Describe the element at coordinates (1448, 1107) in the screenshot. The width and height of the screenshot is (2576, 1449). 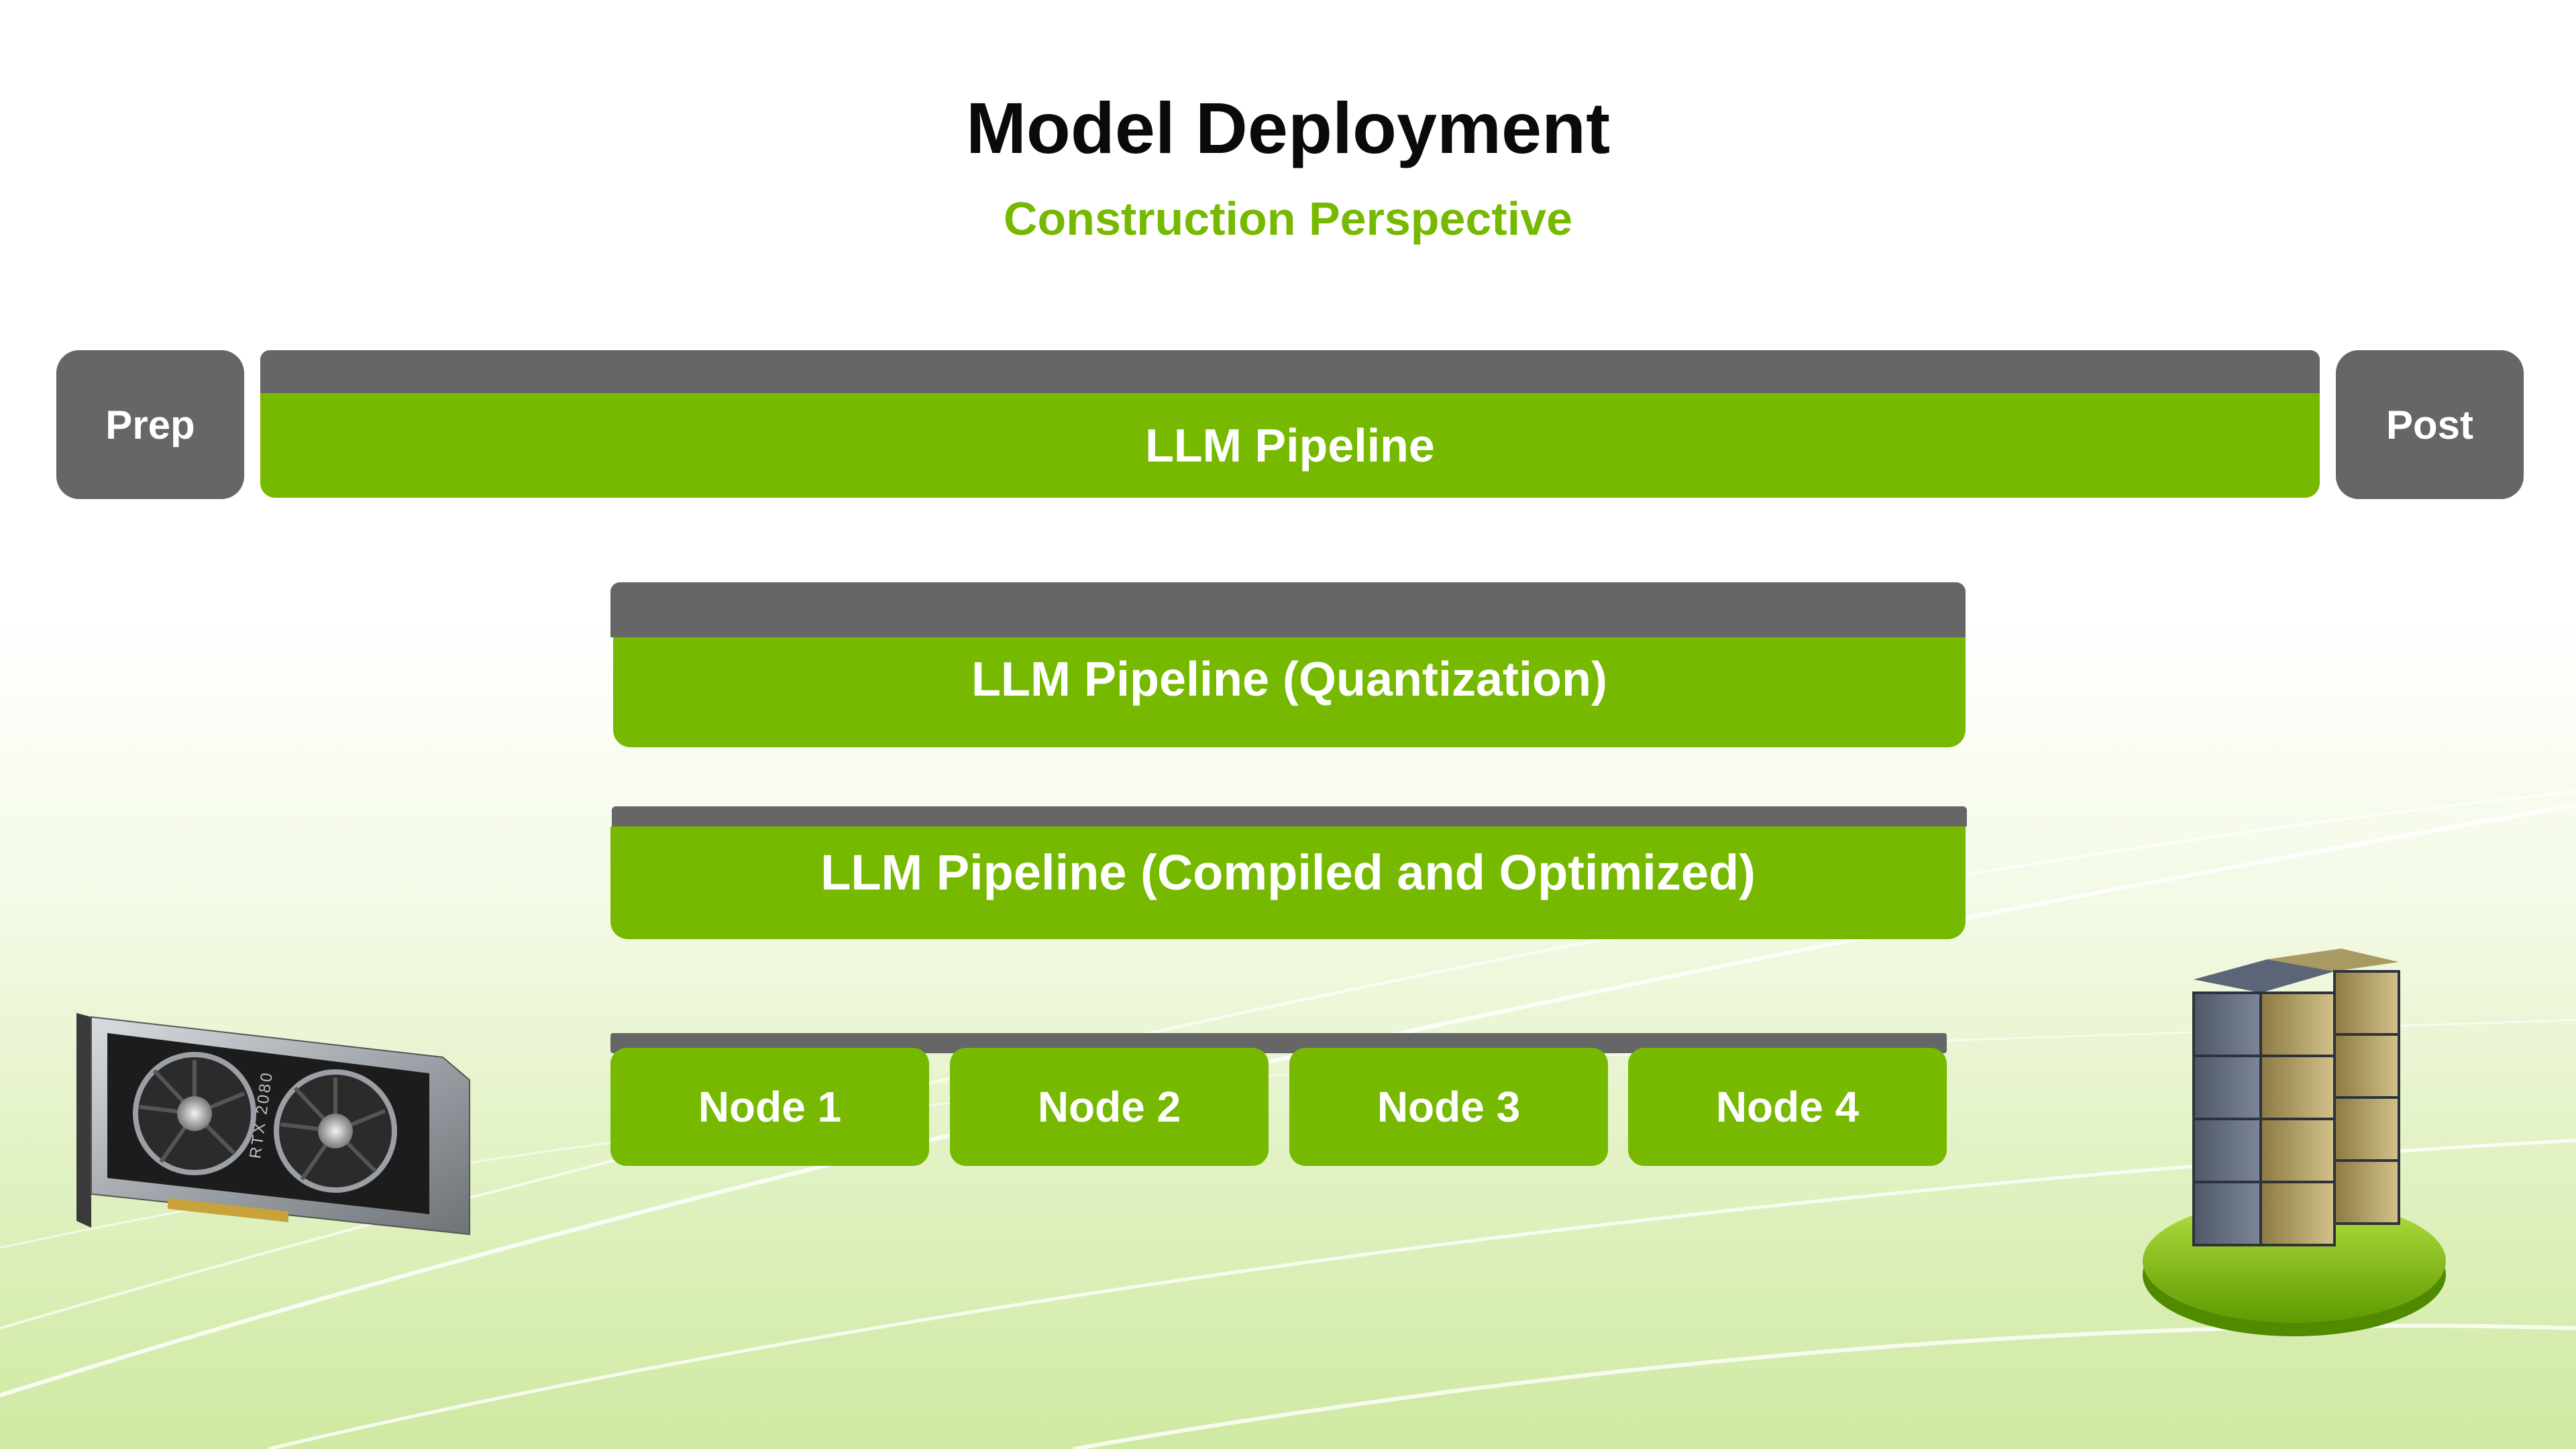
I see `node-3-block: Node 3` at that location.